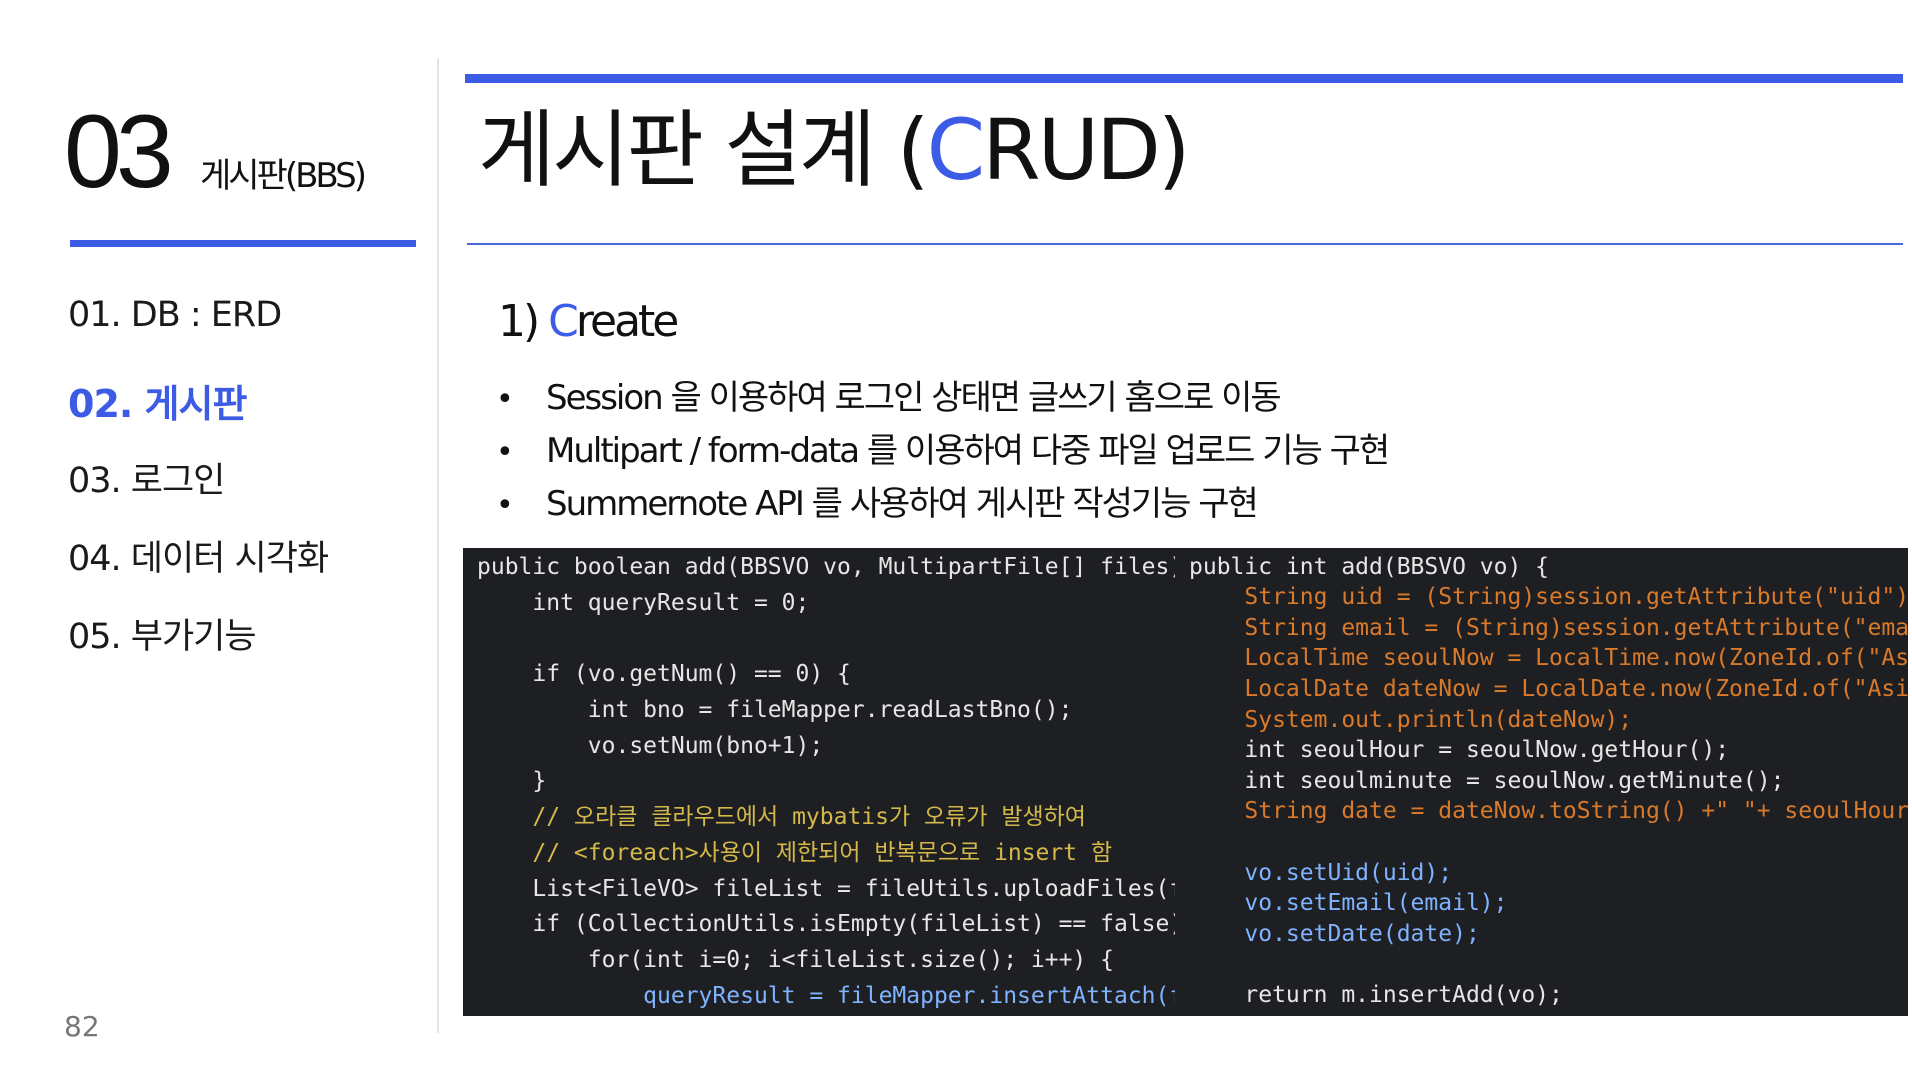 This screenshot has width=1912, height=1070. I want to click on code-line: int bno = fileMapper.readLastBno();, so click(775, 710).